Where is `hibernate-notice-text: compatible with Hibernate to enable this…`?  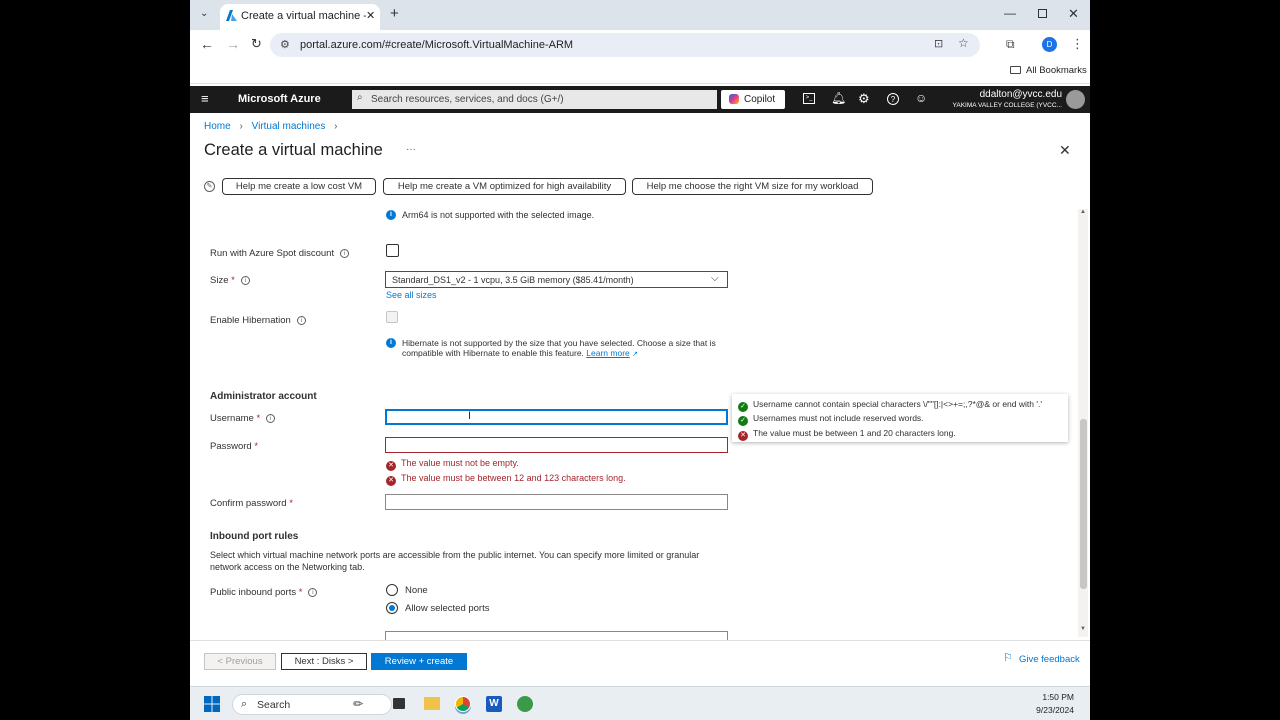
hibernate-notice-text: compatible with Hibernate to enable this… is located at coordinates (493, 353).